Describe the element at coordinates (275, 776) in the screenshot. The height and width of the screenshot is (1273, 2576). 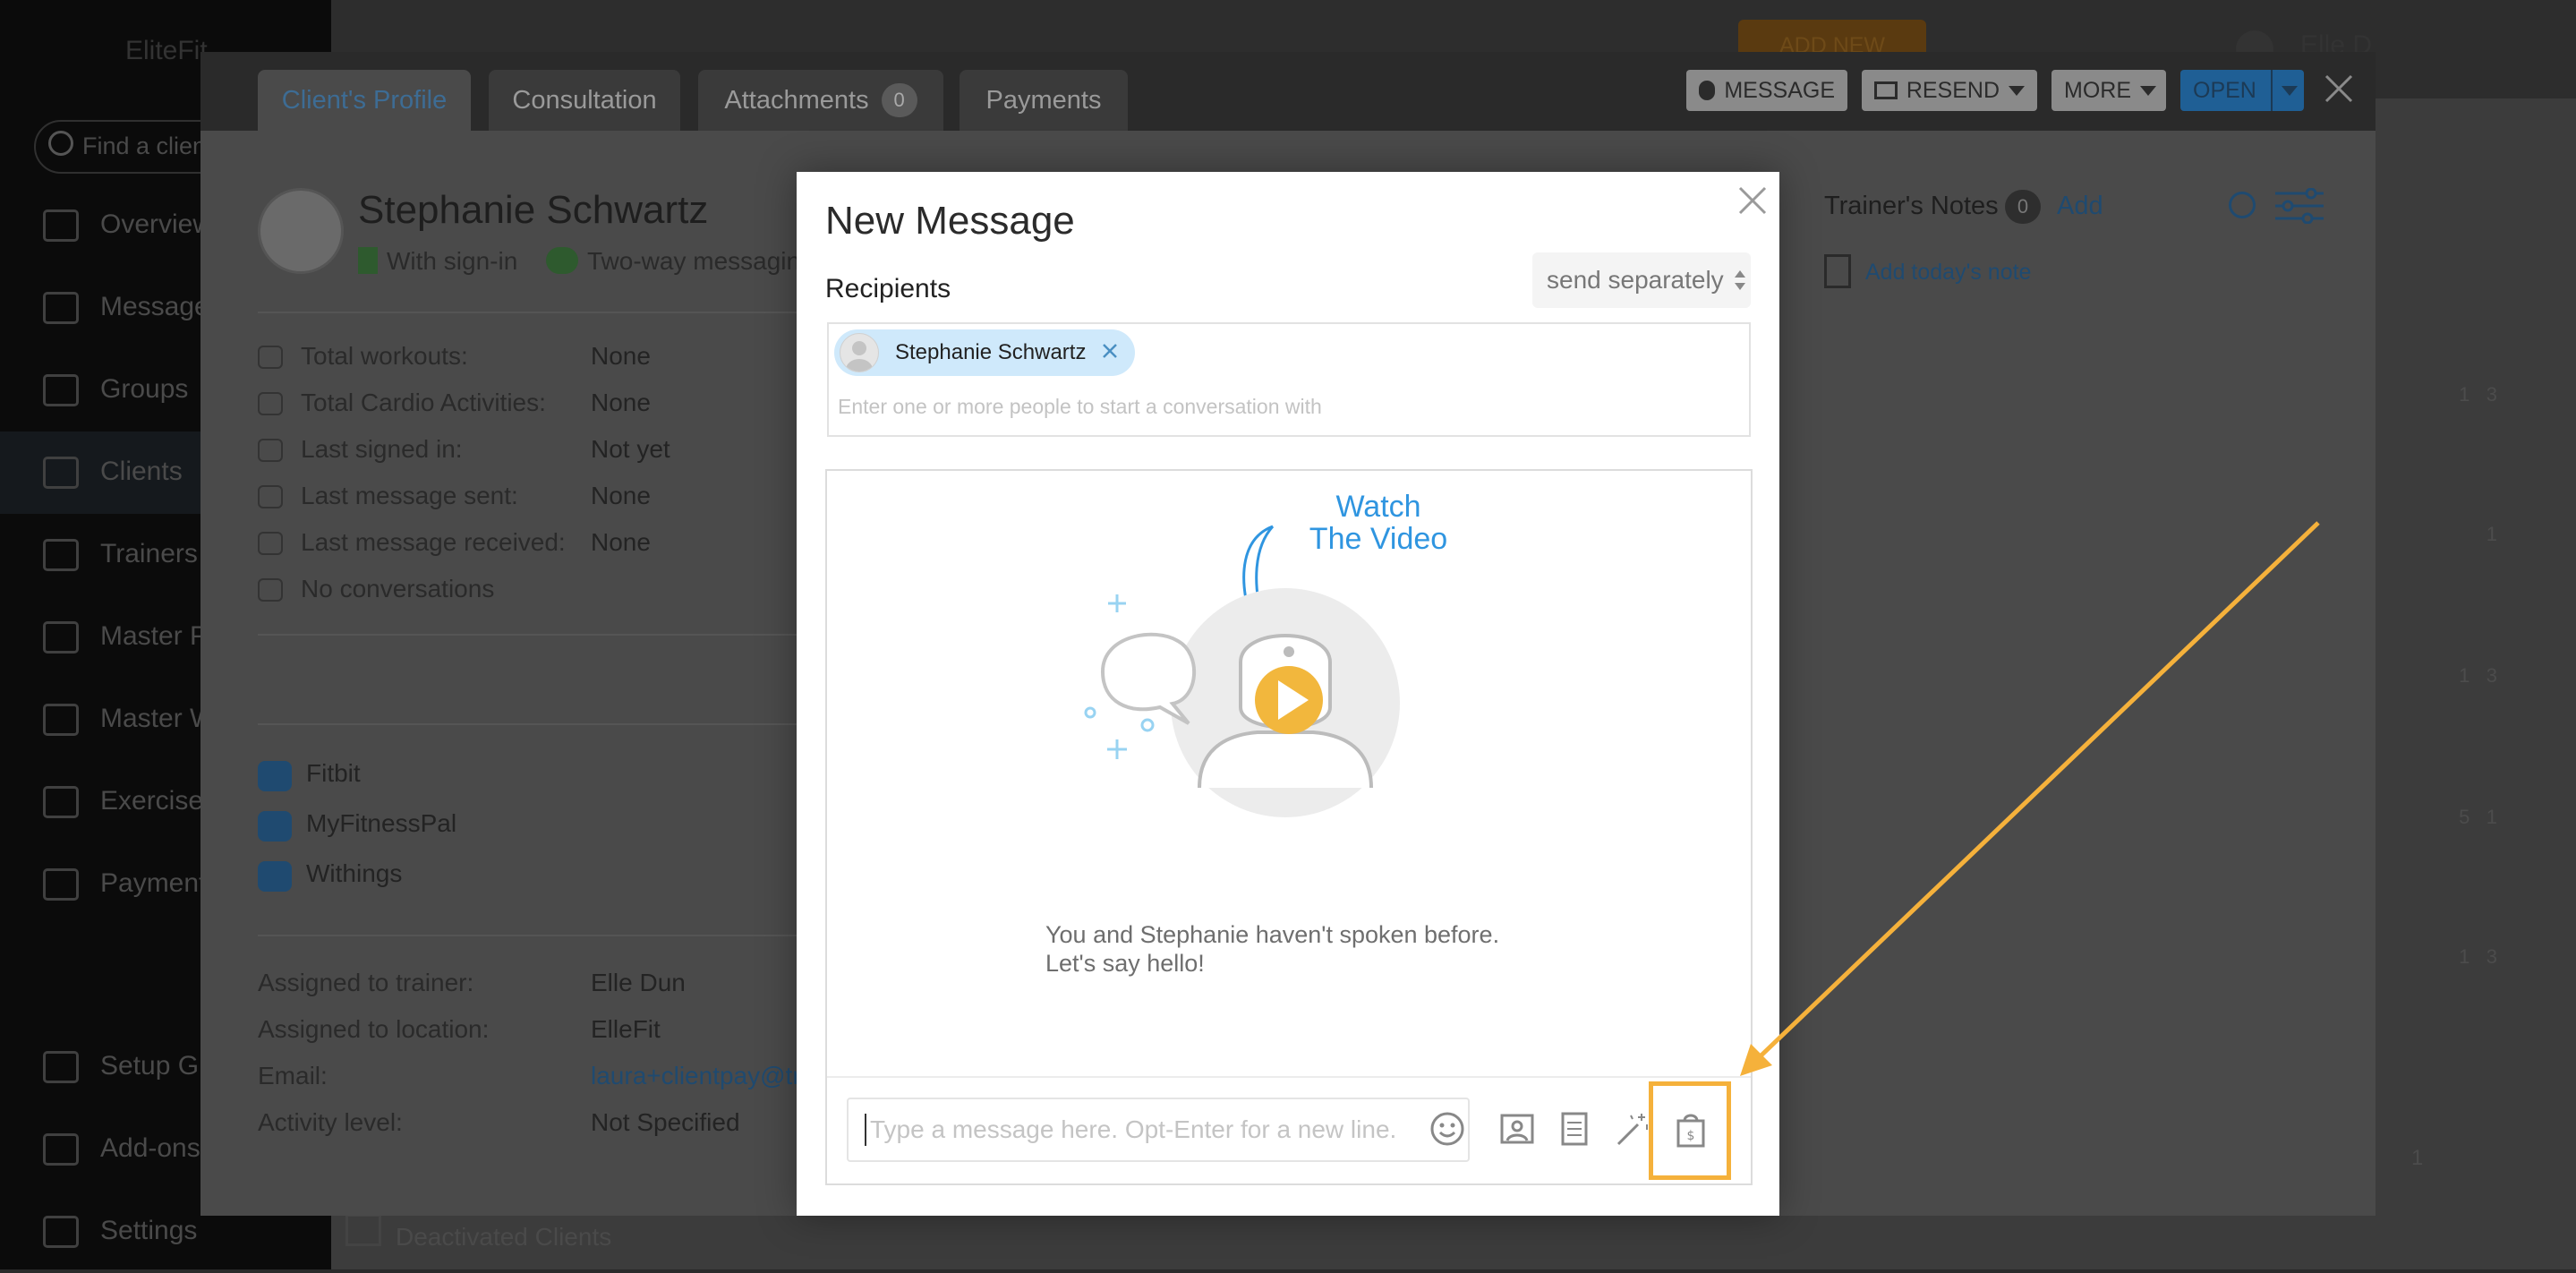
I see `fitbit-icon` at that location.